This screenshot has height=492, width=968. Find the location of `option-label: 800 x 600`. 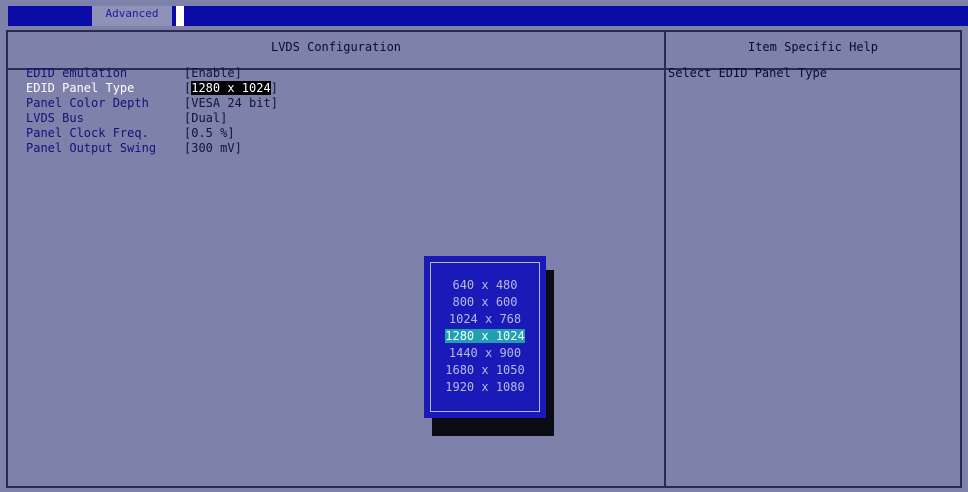

option-label: 800 x 600 is located at coordinates (485, 302).